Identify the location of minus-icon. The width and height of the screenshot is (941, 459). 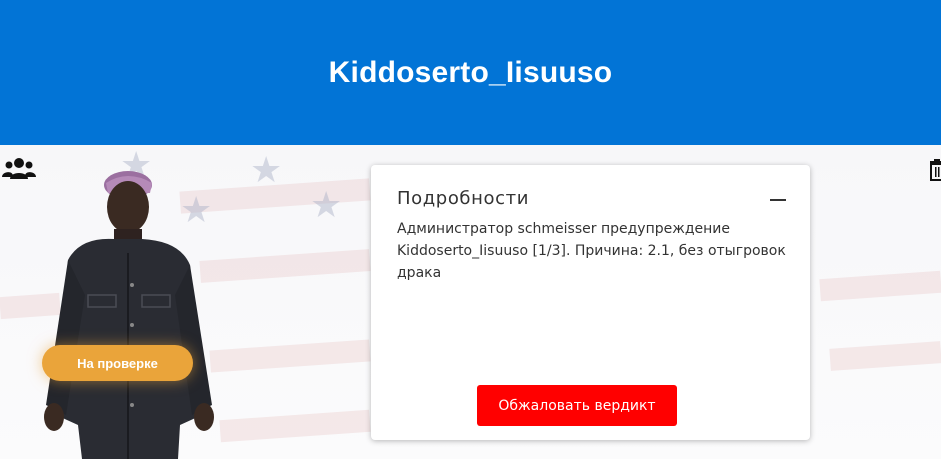
(778, 200).